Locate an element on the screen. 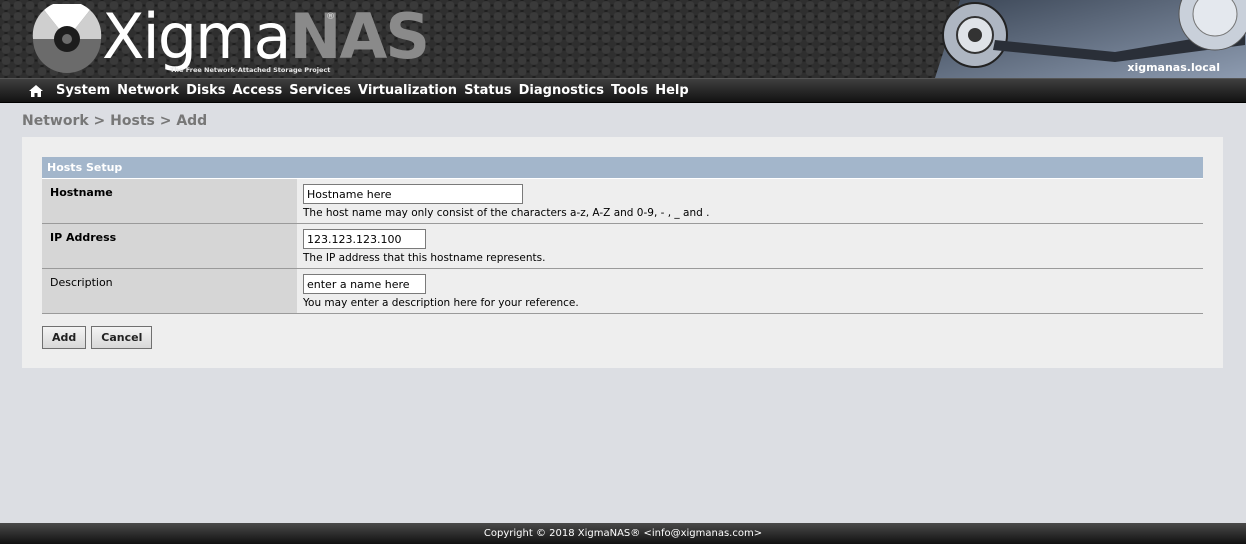 Image resolution: width=1246 pixels, height=544 pixels. ip-address-label: IP Address is located at coordinates (169, 246).